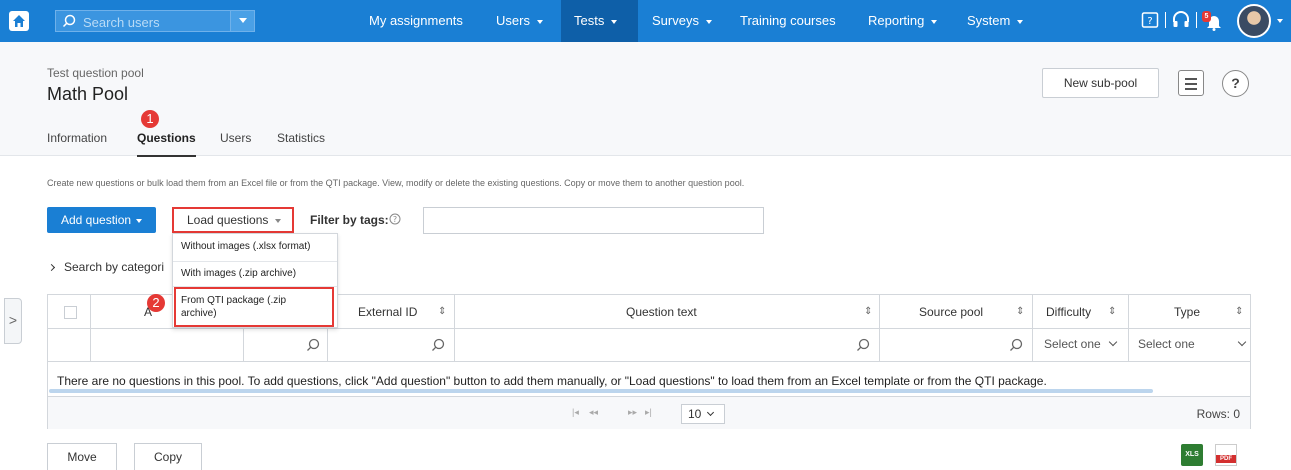 This screenshot has height=470, width=1291. Describe the element at coordinates (1100, 83) in the screenshot. I see `new-subpool-button: New sub-pool` at that location.